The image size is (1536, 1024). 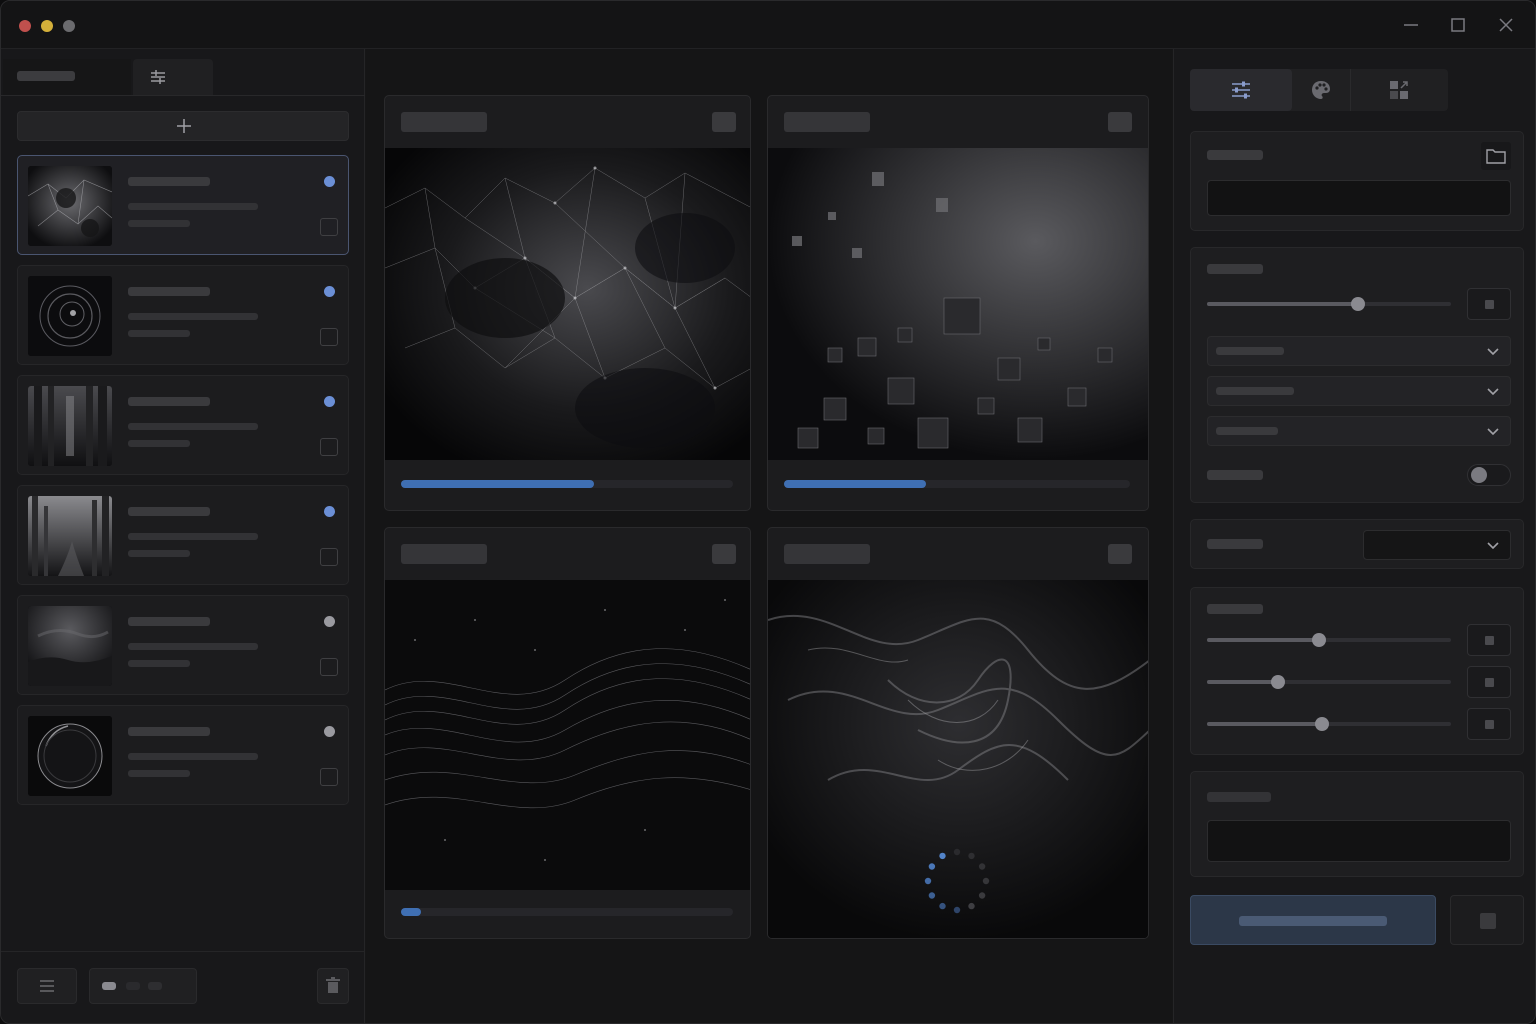 I want to click on panel-tabs, so click(x=1319, y=90).